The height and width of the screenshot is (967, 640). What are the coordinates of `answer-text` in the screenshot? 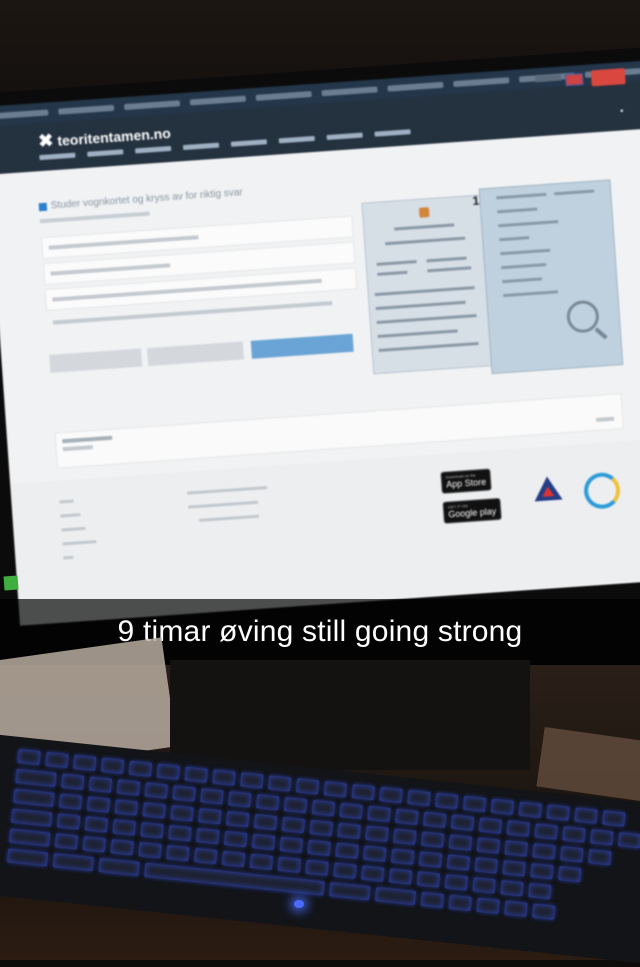 It's located at (110, 269).